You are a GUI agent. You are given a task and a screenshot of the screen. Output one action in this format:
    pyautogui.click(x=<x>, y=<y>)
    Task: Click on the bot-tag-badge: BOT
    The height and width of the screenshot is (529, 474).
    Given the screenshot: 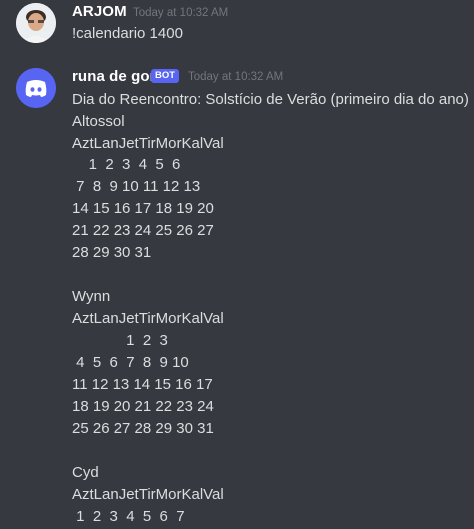 What is the action you would take?
    pyautogui.click(x=165, y=76)
    